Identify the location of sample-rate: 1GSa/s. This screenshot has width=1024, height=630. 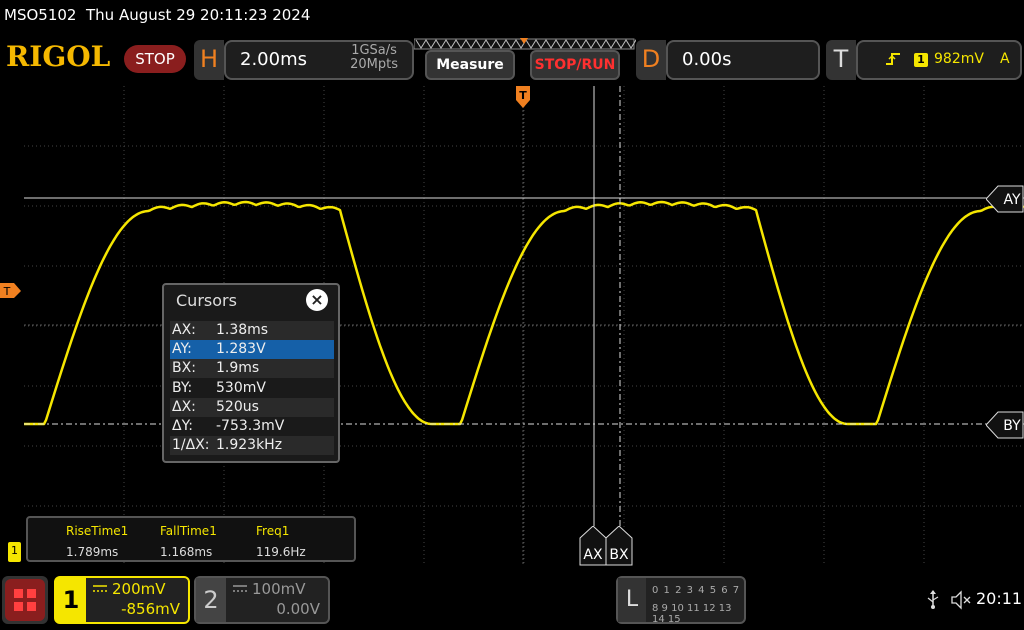
(374, 50).